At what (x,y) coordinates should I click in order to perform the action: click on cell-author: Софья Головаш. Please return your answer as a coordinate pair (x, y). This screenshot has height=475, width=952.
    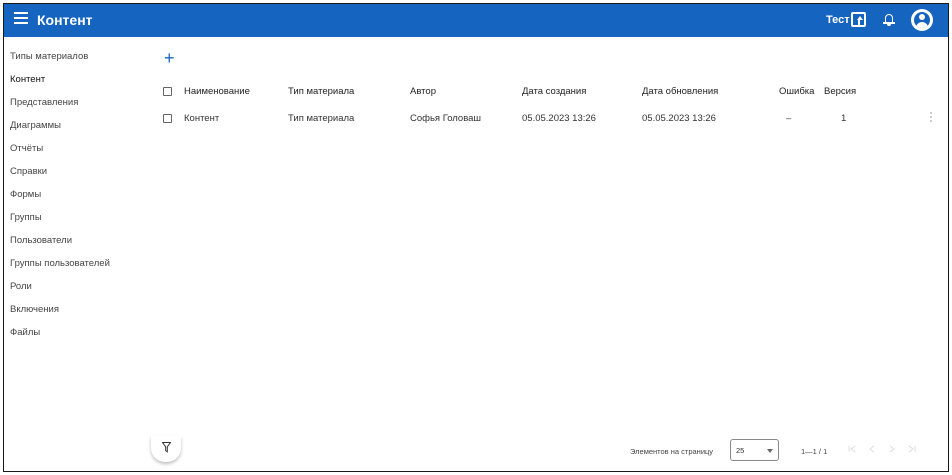
    Looking at the image, I should click on (446, 118).